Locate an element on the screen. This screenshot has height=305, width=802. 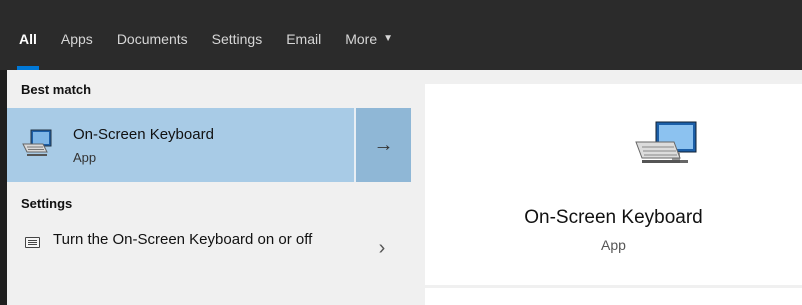
keyboard-icon is located at coordinates (32, 242).